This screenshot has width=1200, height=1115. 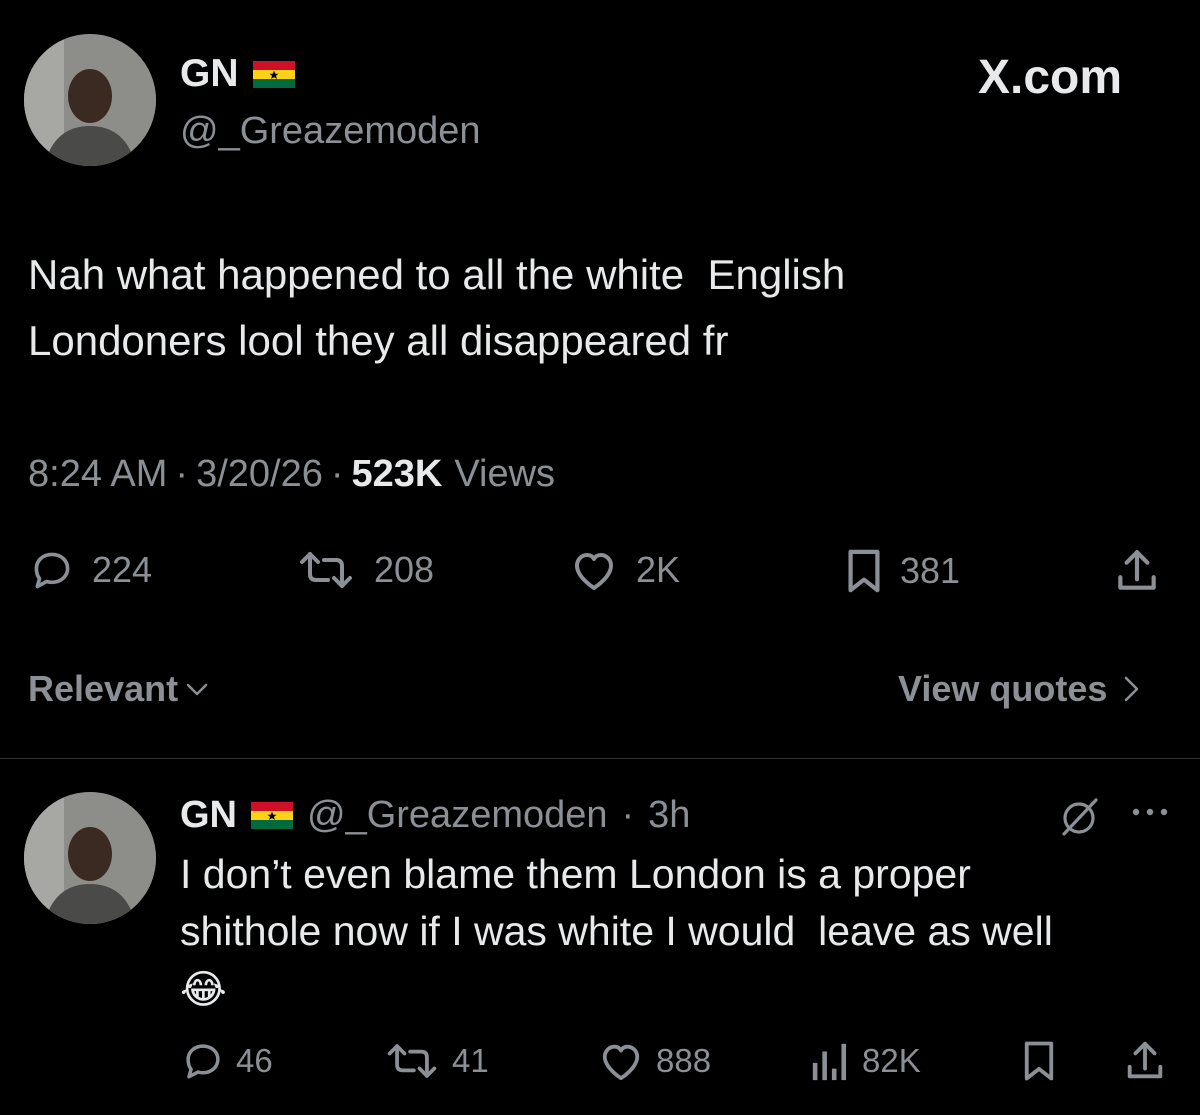 I want to click on chevron-down-icon, so click(x=197, y=689).